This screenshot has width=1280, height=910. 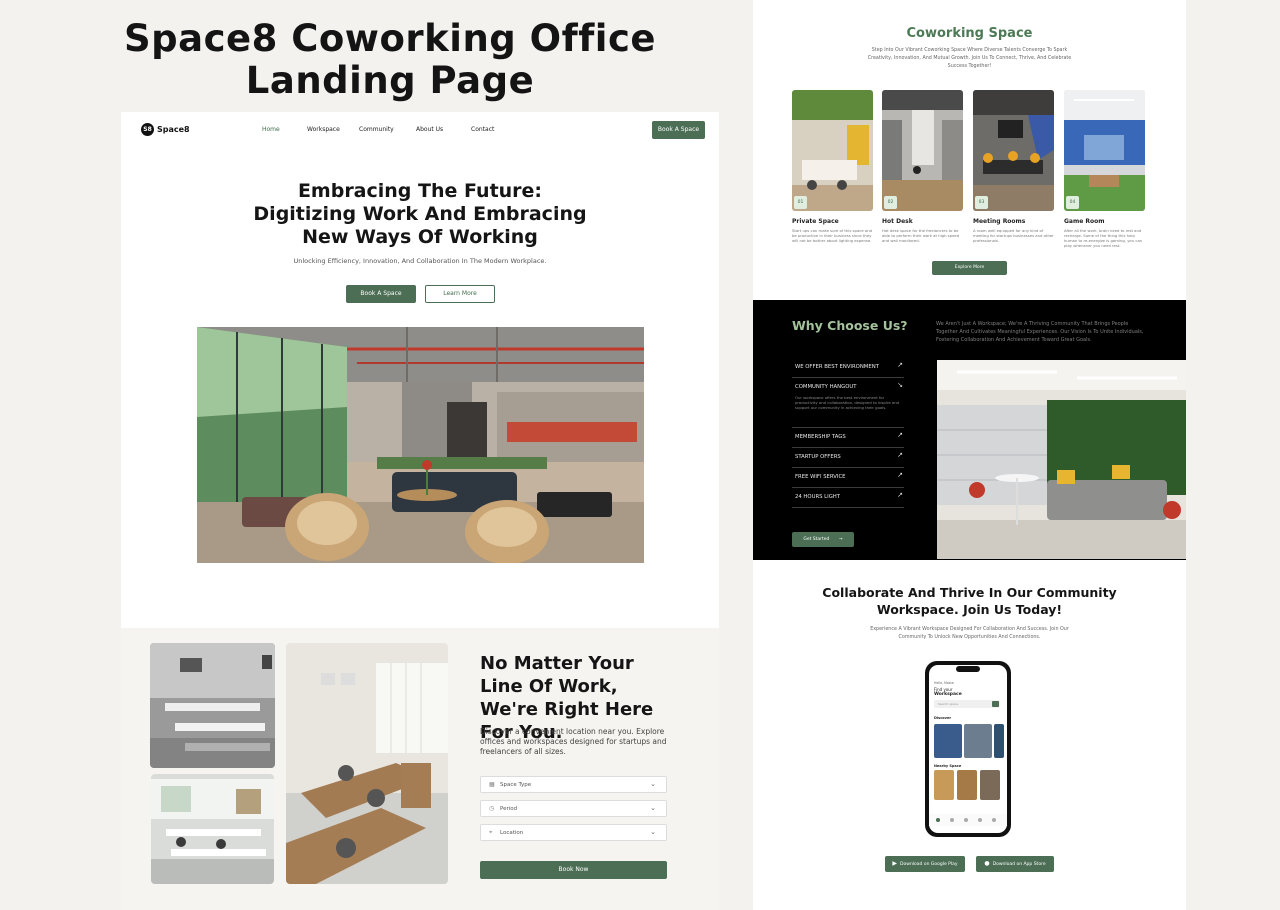 I want to click on why-item: MEMBERSHIP TAGS ↗, so click(x=848, y=438).